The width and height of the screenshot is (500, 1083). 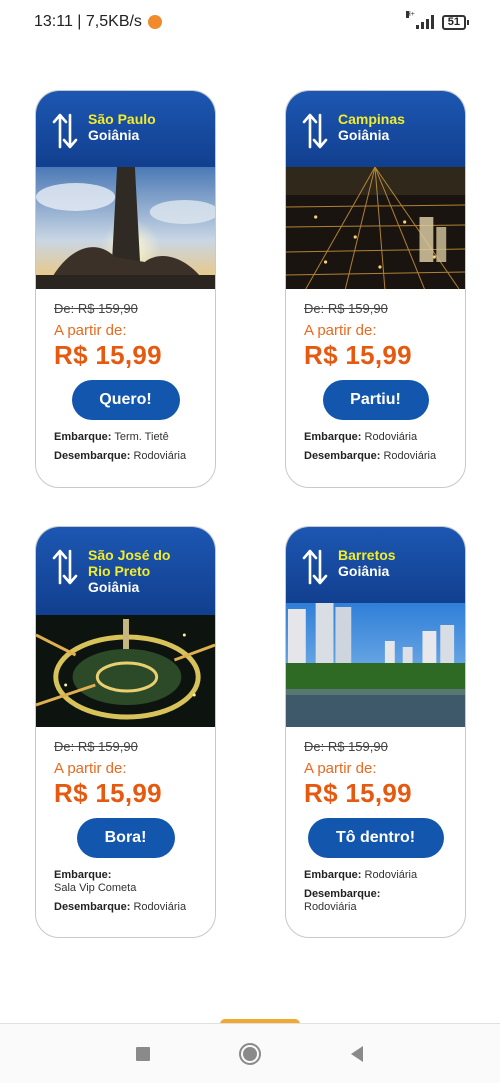 I want to click on origin-city: São Paulo, so click(x=122, y=119).